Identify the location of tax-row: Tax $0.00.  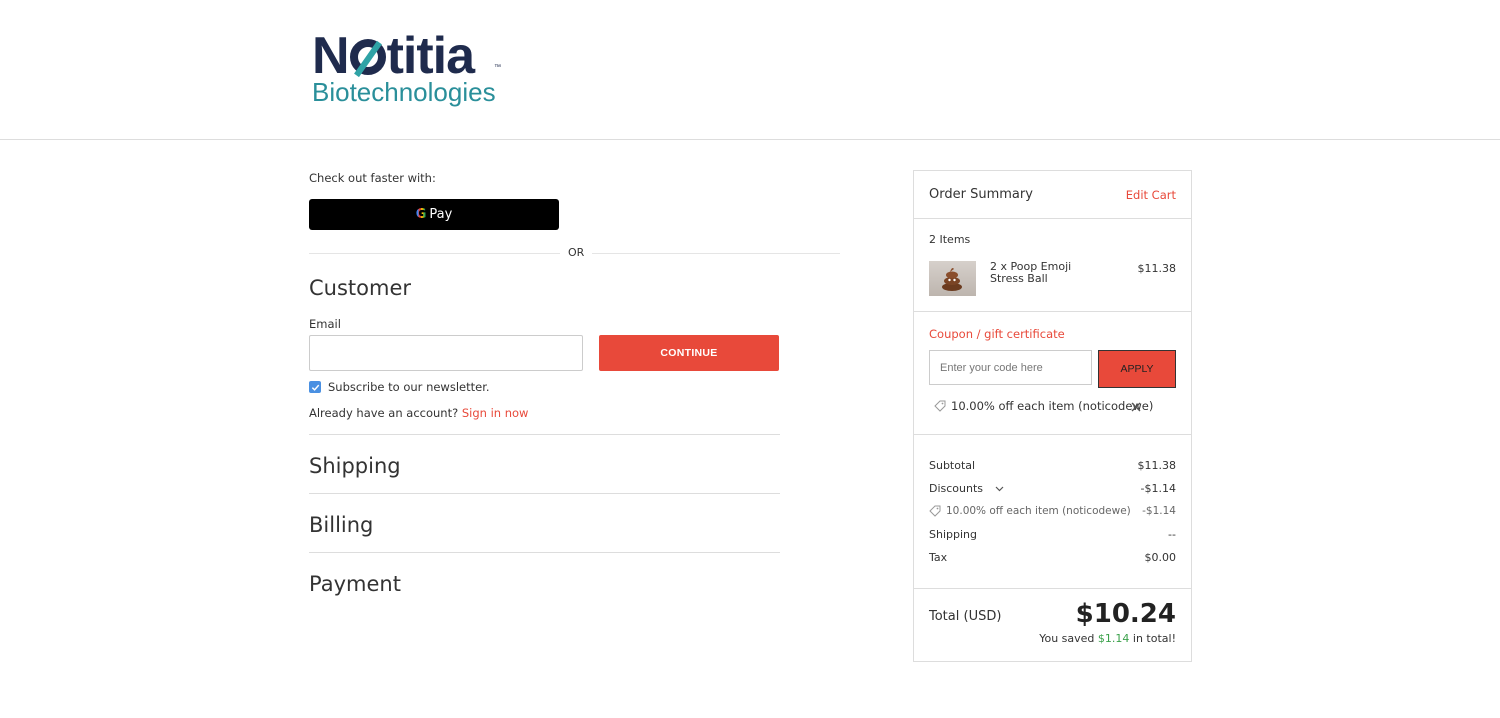
(1052, 557).